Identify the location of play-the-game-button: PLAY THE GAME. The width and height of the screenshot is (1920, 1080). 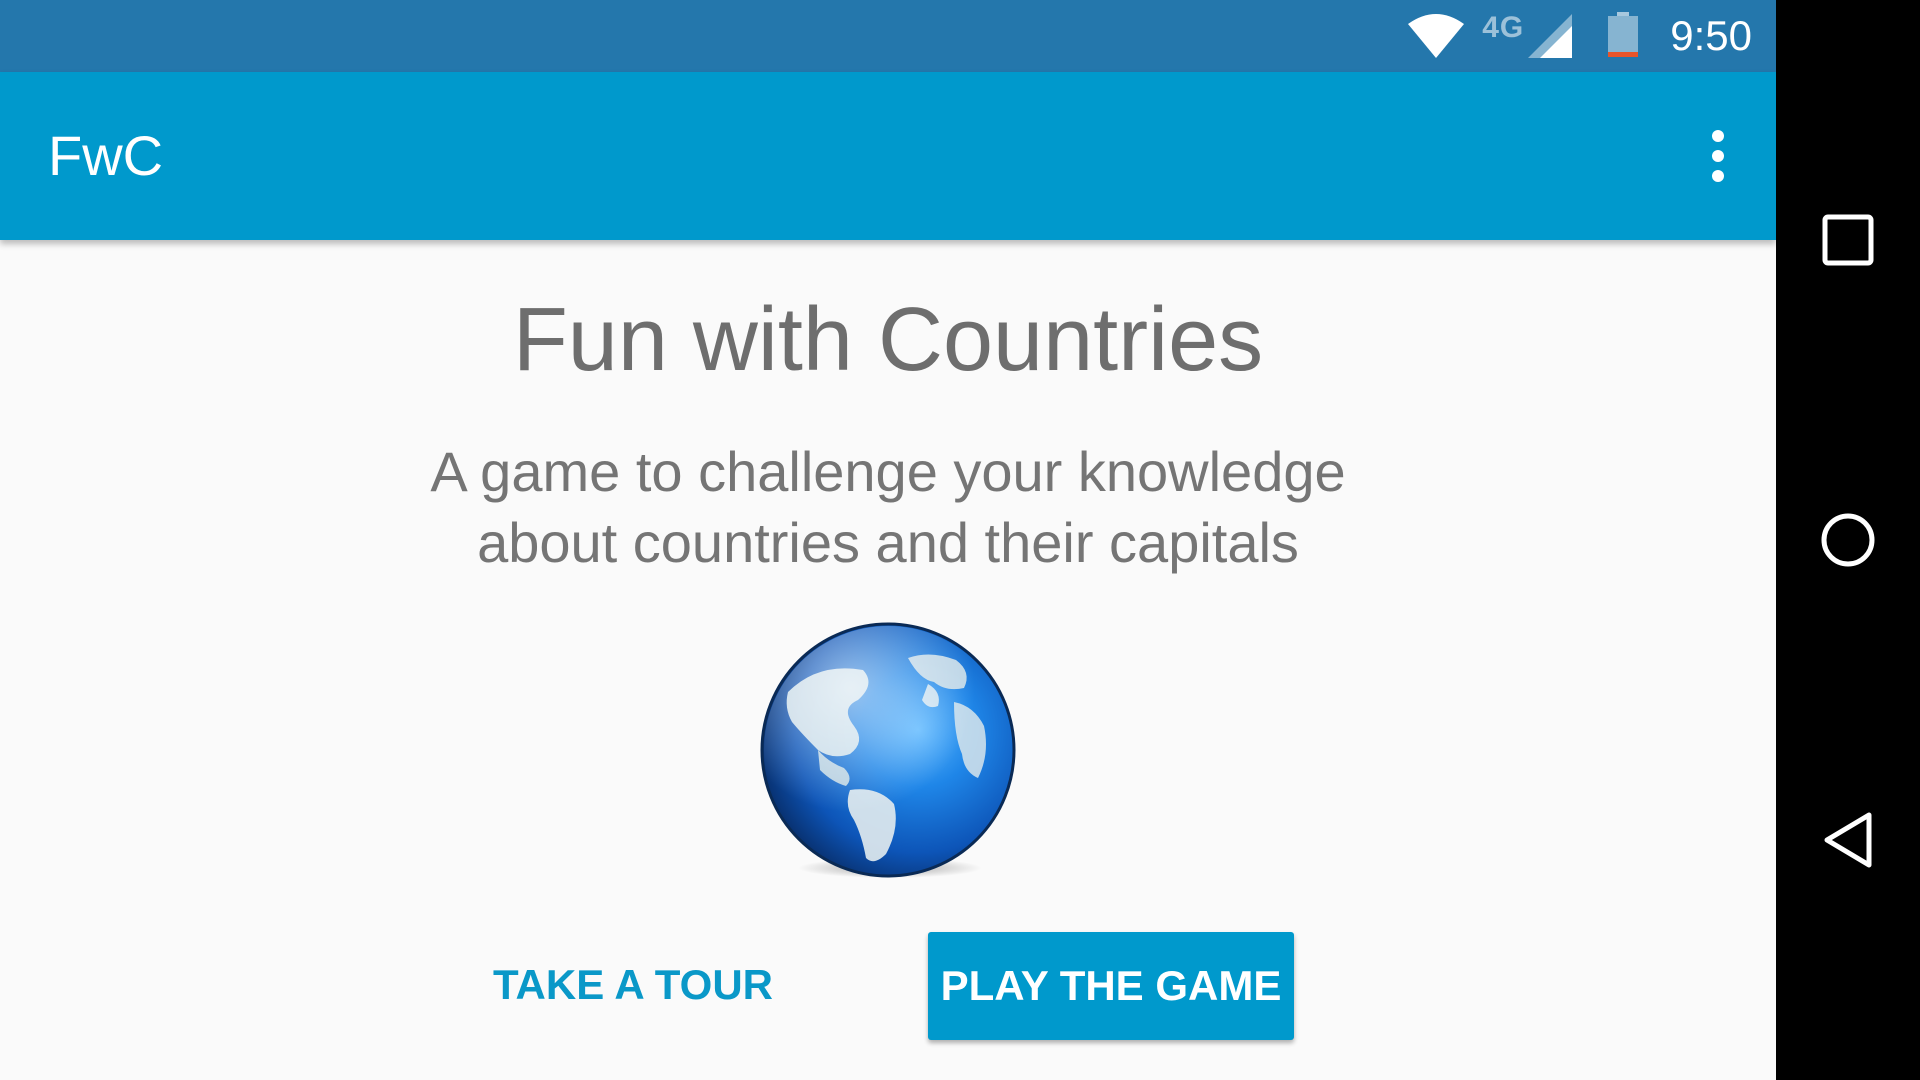
(1111, 986).